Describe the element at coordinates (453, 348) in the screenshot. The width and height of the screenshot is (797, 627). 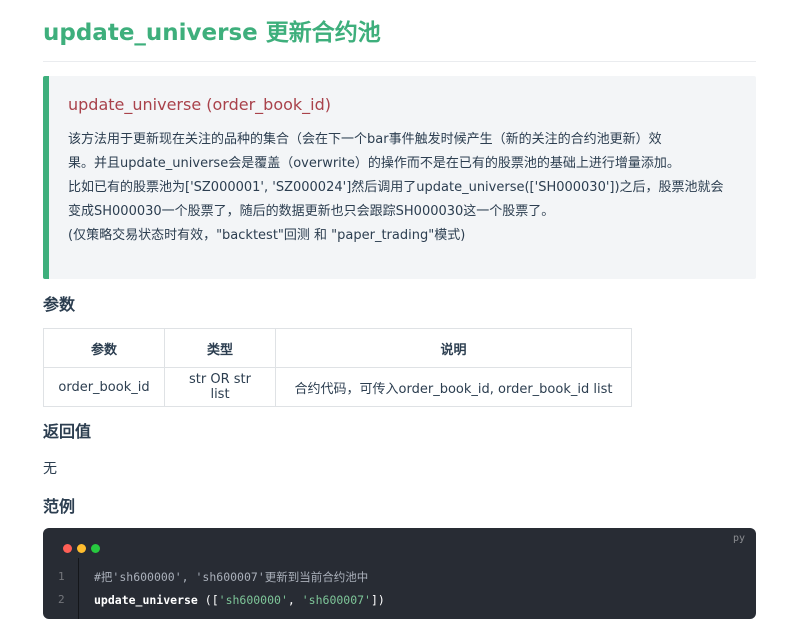
I see `table-header-cell: 说明` at that location.